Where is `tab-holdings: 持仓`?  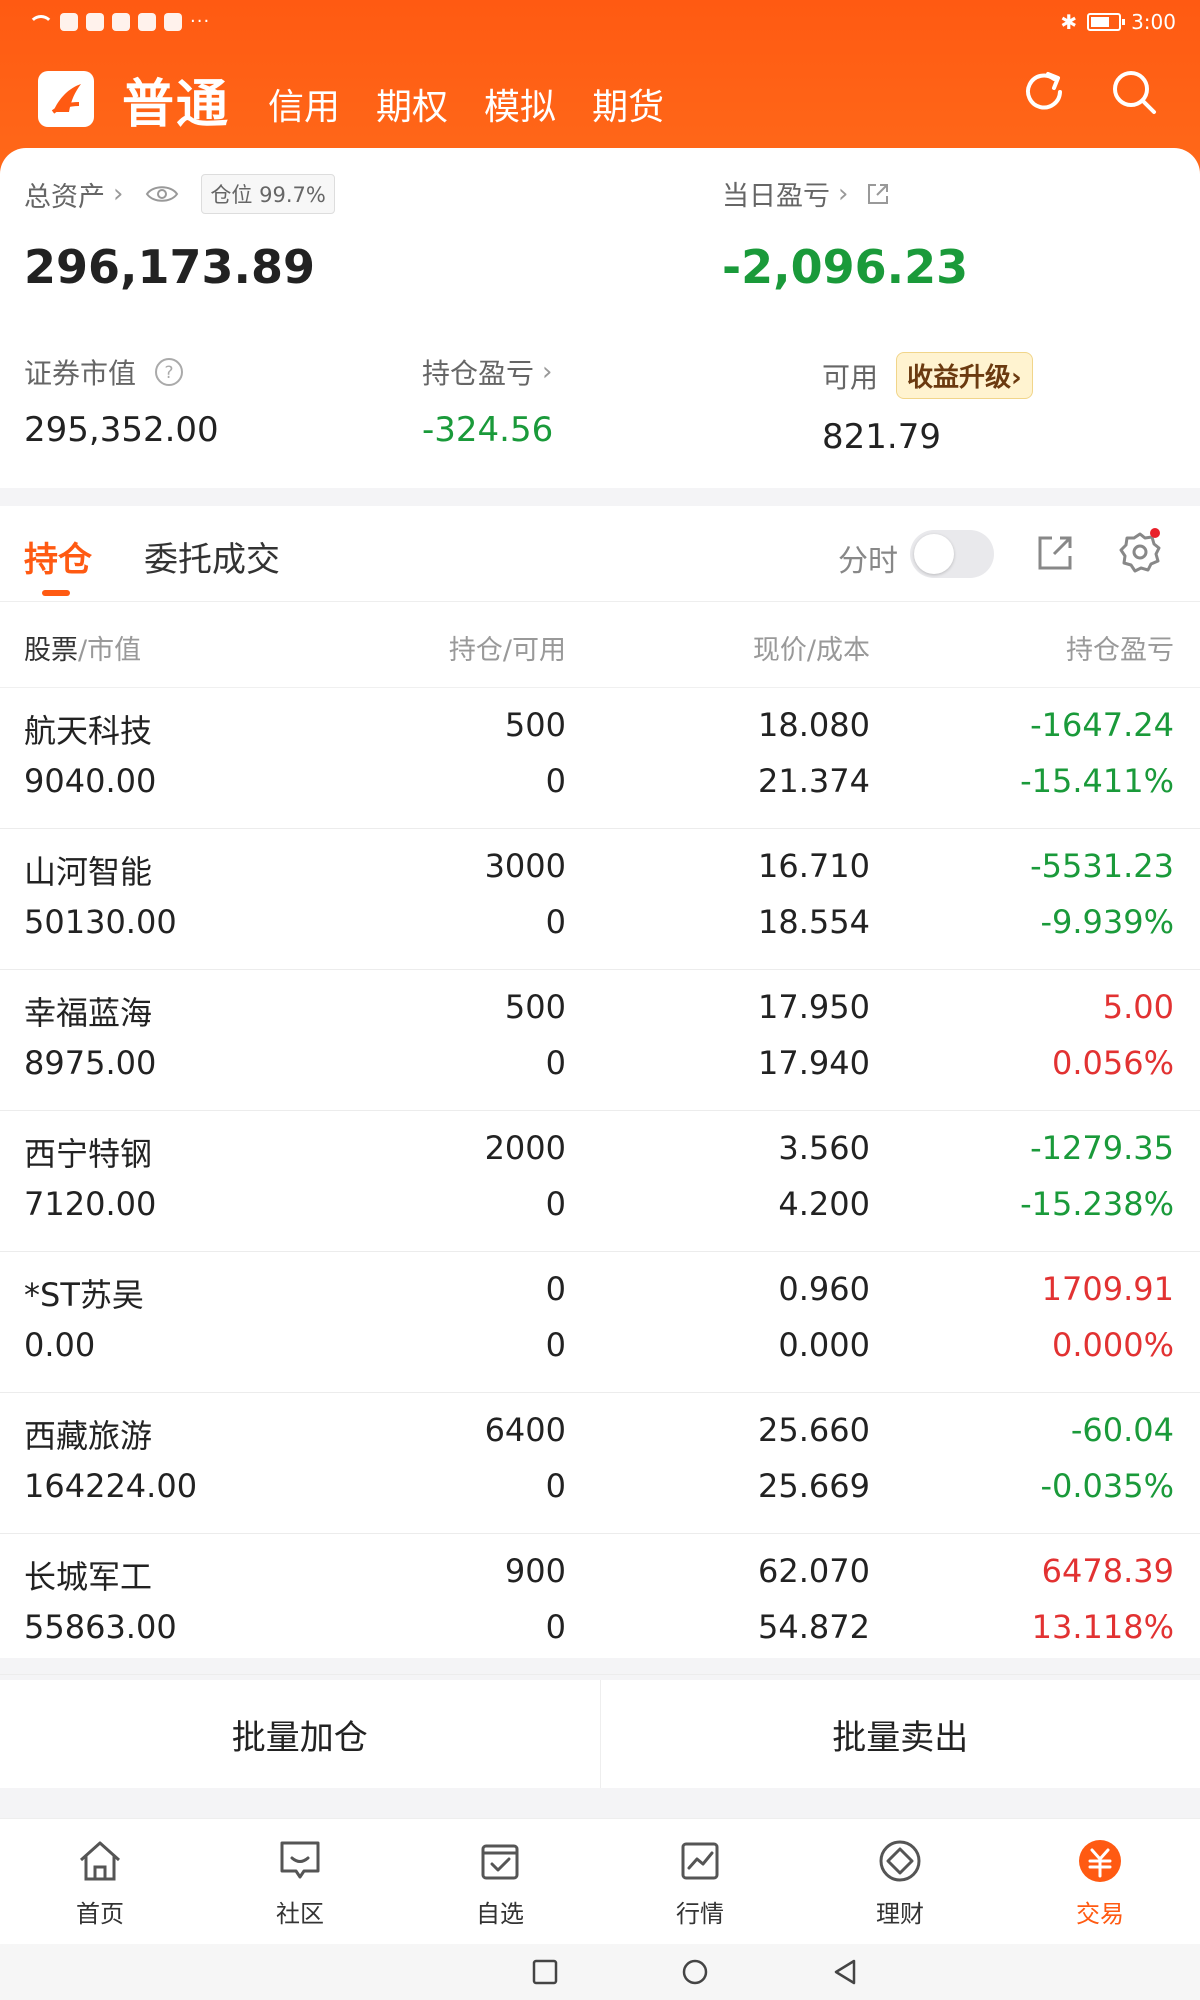
tab-holdings: 持仓 is located at coordinates (58, 556).